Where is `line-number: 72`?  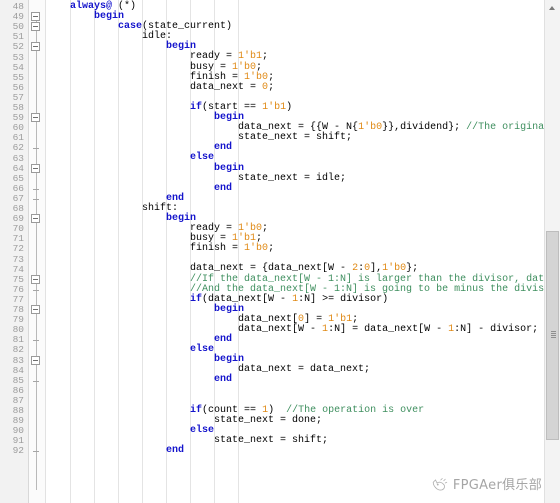
line-number: 72 is located at coordinates (18, 249).